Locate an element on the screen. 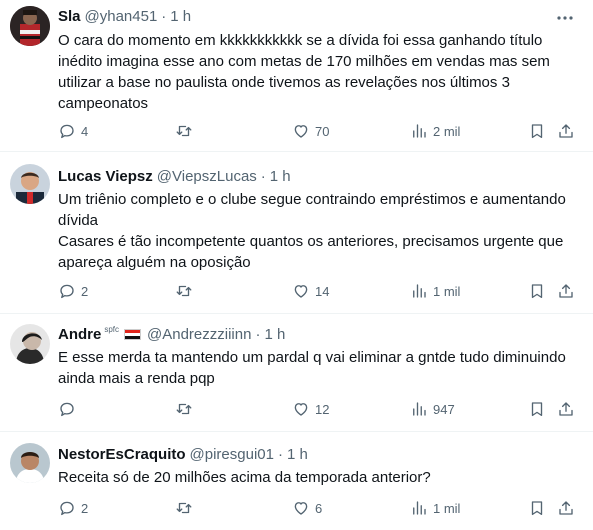 The width and height of the screenshot is (593, 530). user-handle: @ViepszLucas is located at coordinates (207, 176).